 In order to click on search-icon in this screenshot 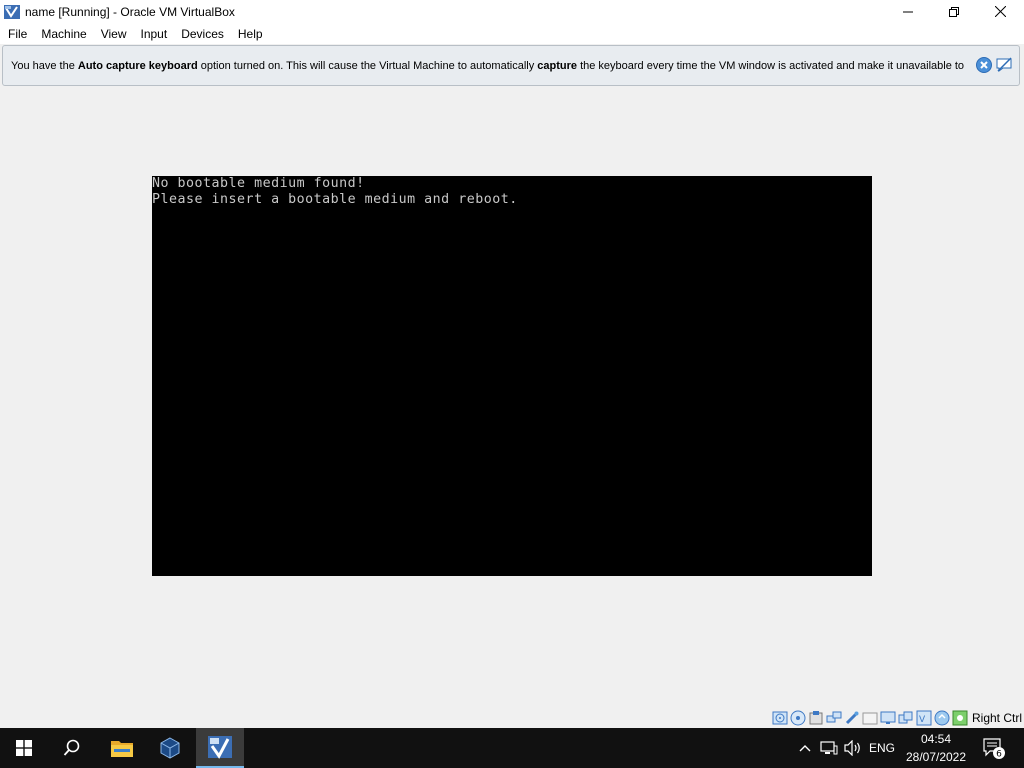, I will do `click(71, 747)`.